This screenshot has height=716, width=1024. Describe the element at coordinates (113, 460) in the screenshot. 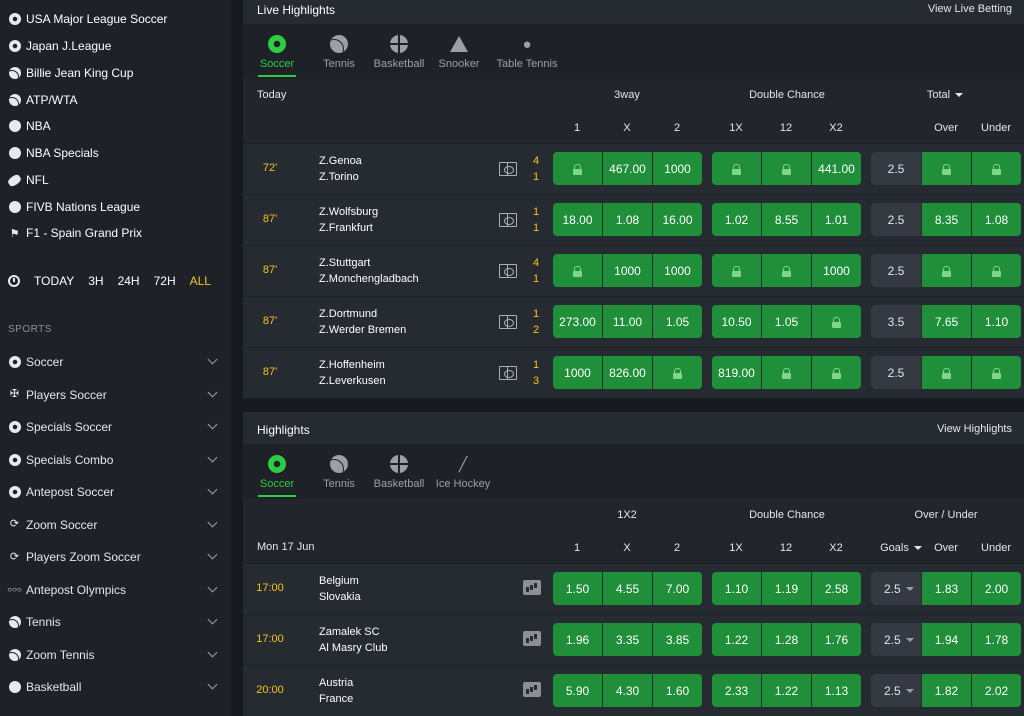

I see `sidebar-sport-item: Specials Combo` at that location.